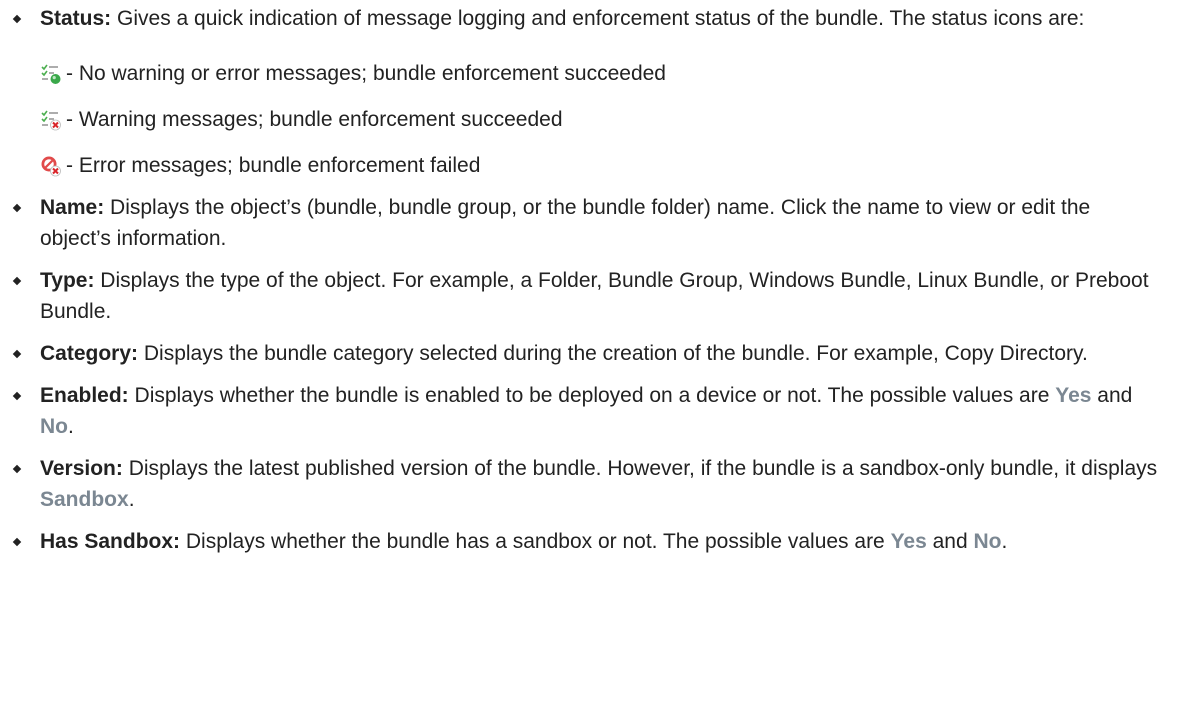  I want to click on status-warning-icon, so click(51, 120).